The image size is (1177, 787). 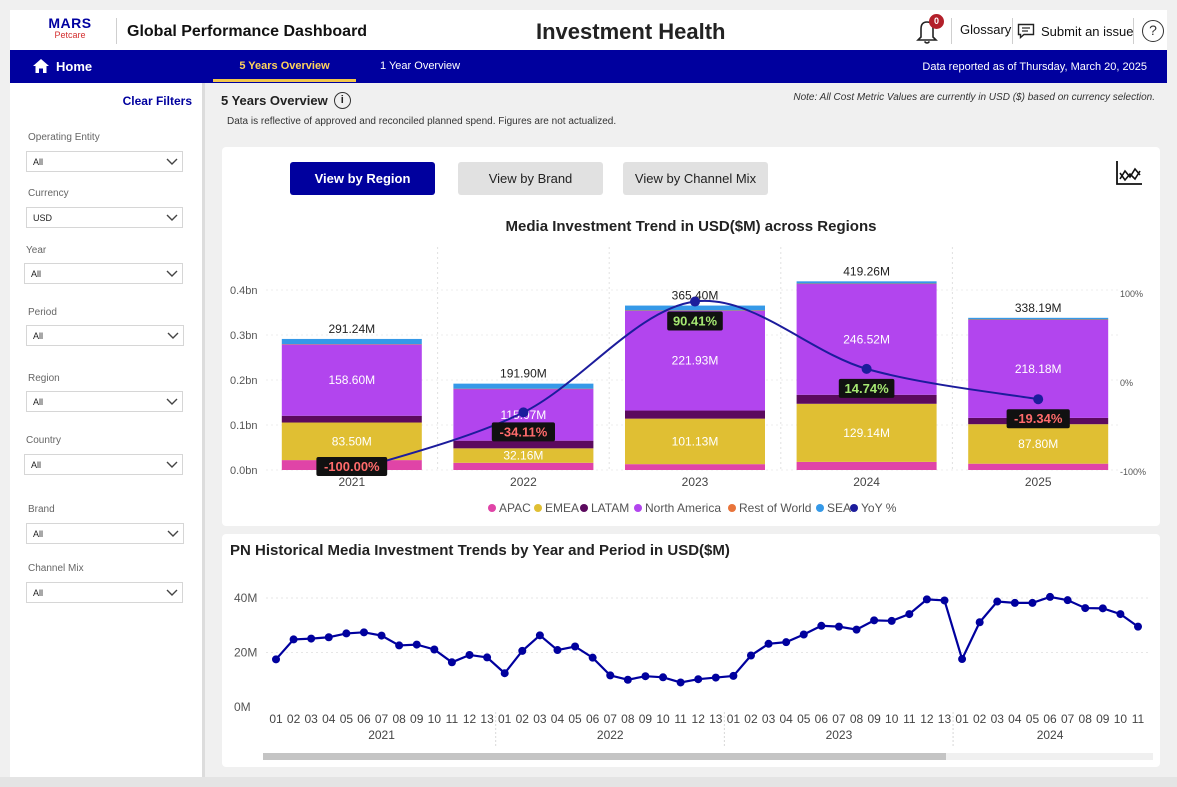 What do you see at coordinates (70, 28) in the screenshot?
I see `mars-petcare-logo: MARS Petcare` at bounding box center [70, 28].